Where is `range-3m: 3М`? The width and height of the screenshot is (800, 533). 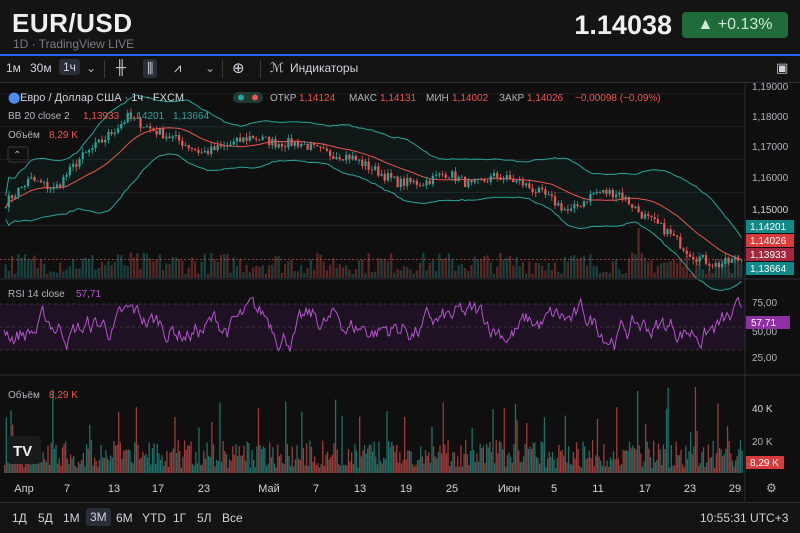 range-3m: 3М is located at coordinates (98, 517).